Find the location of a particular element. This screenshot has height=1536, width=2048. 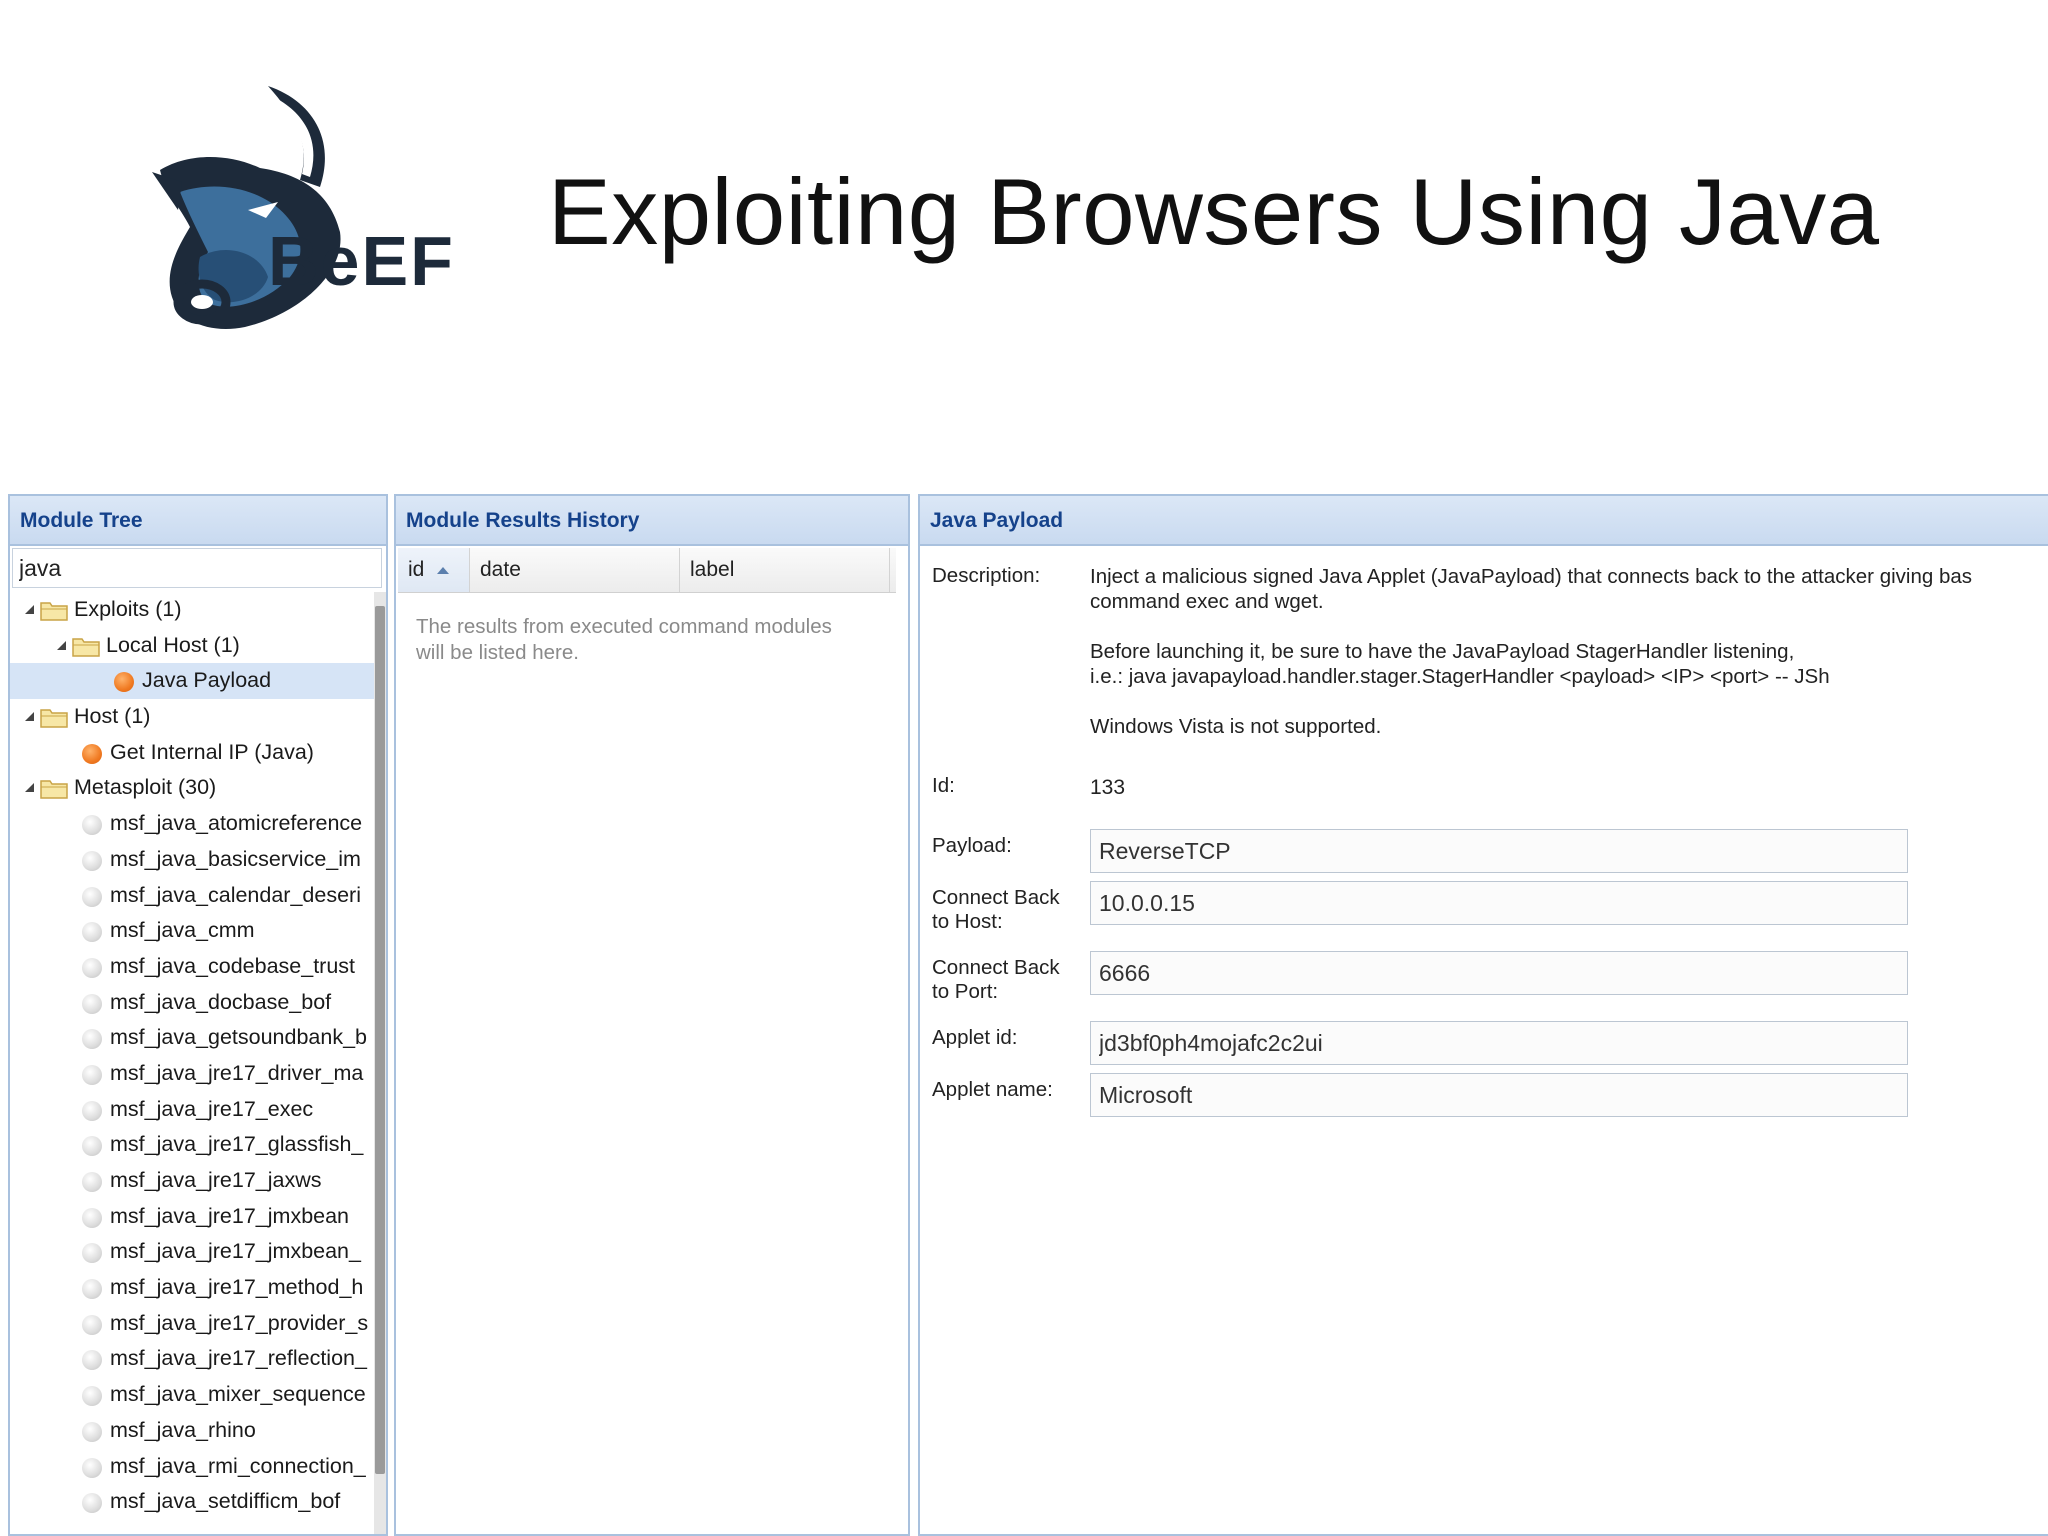

tree-item-label: Local Host (1) is located at coordinates (173, 644).